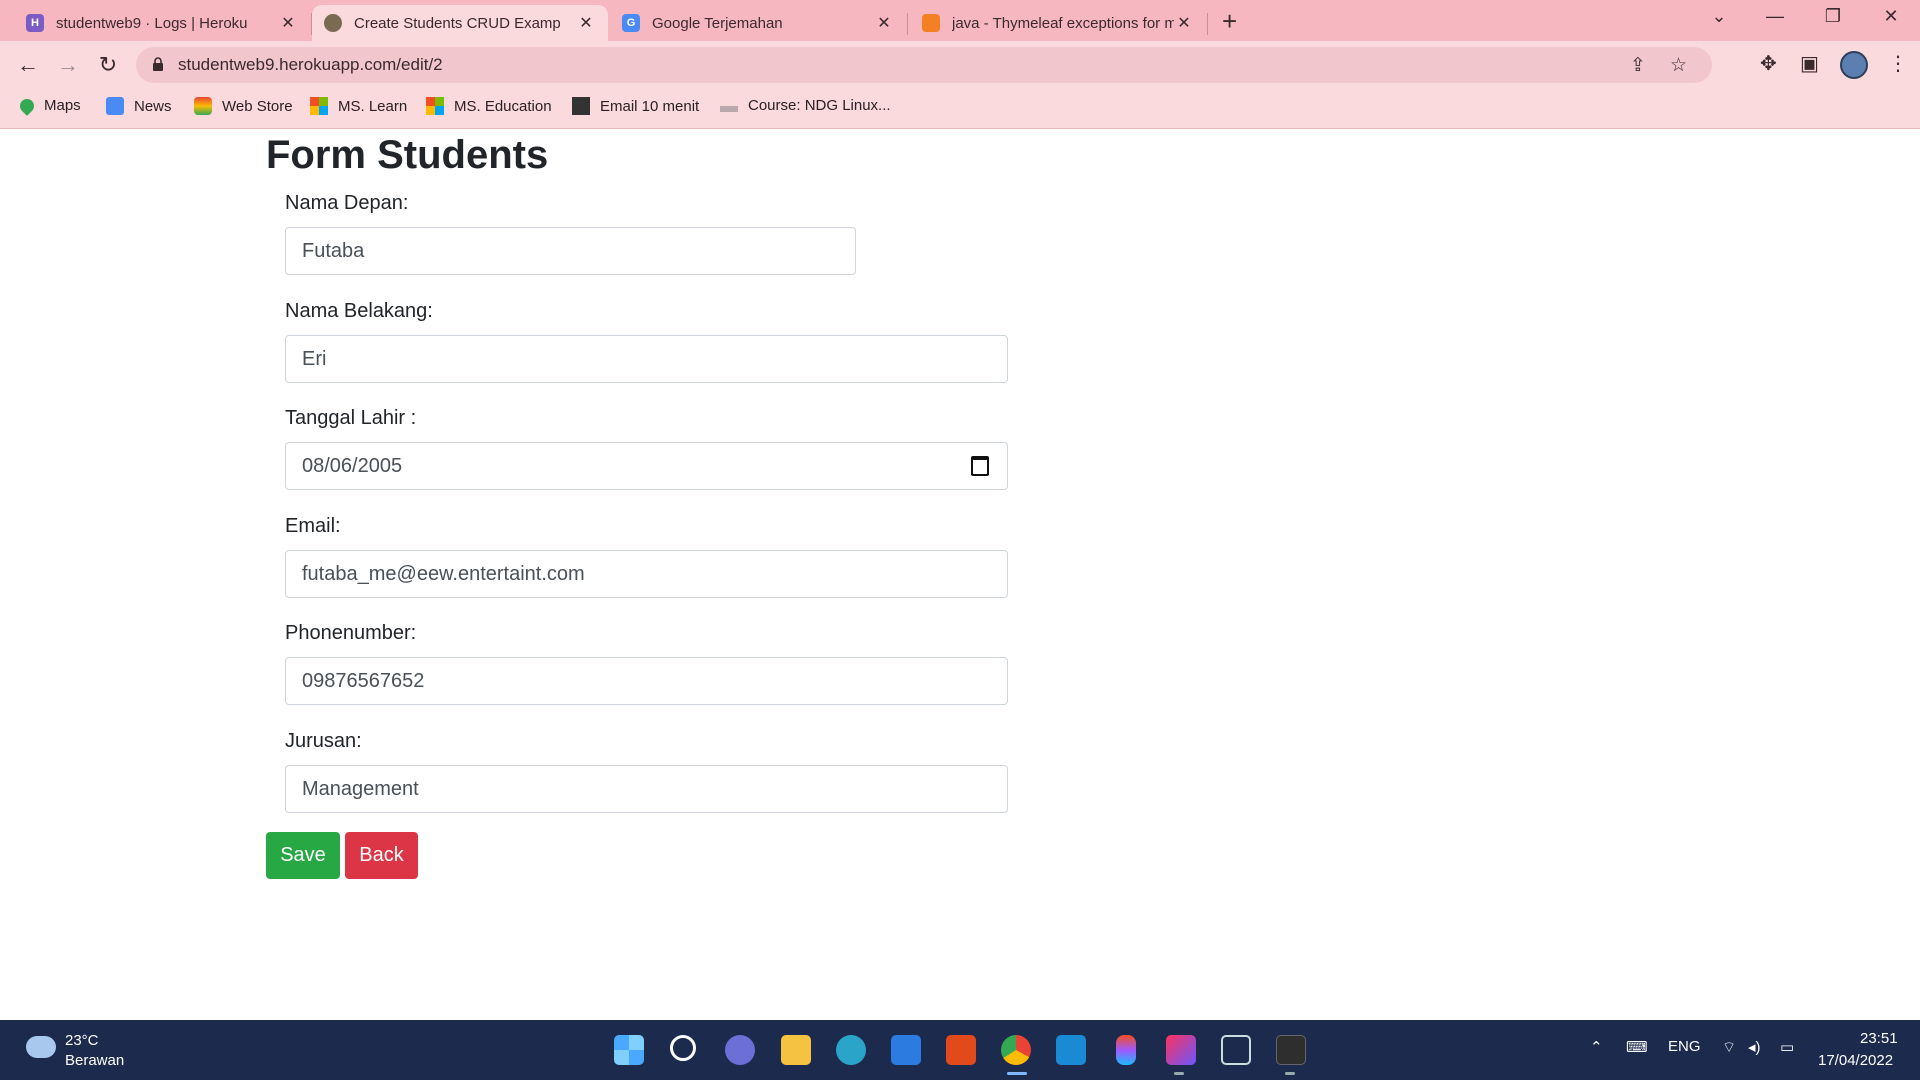  What do you see at coordinates (257, 106) in the screenshot?
I see `bookmark-label: Web Store` at bounding box center [257, 106].